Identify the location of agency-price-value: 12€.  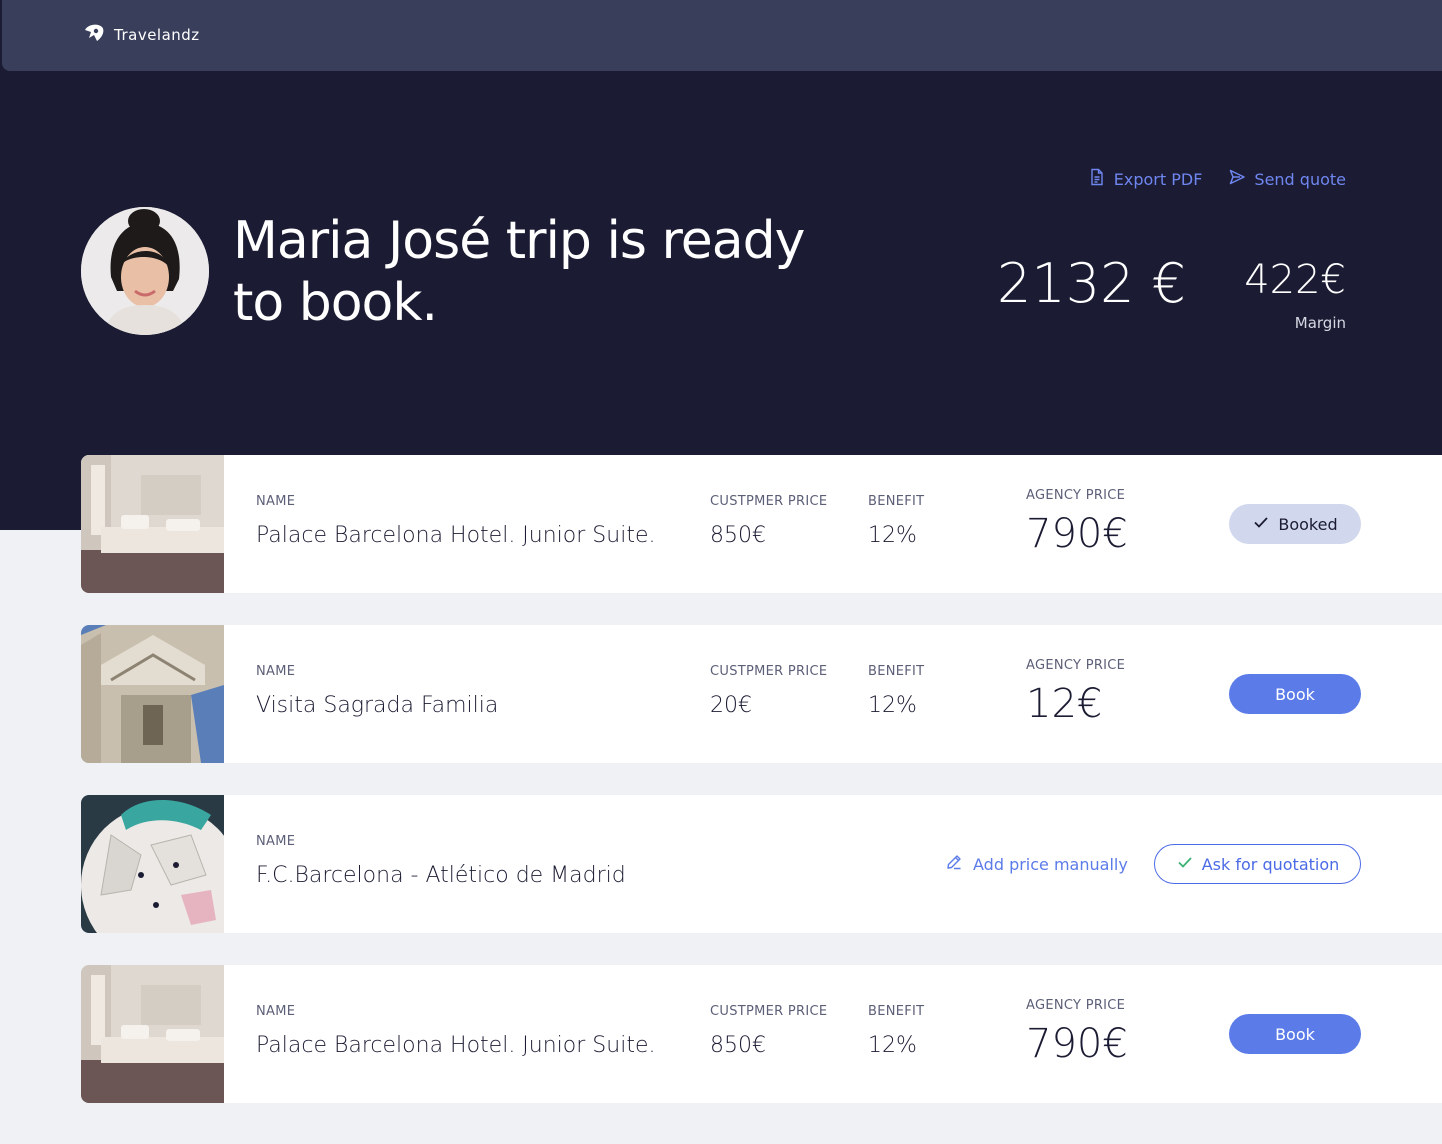
(1064, 704).